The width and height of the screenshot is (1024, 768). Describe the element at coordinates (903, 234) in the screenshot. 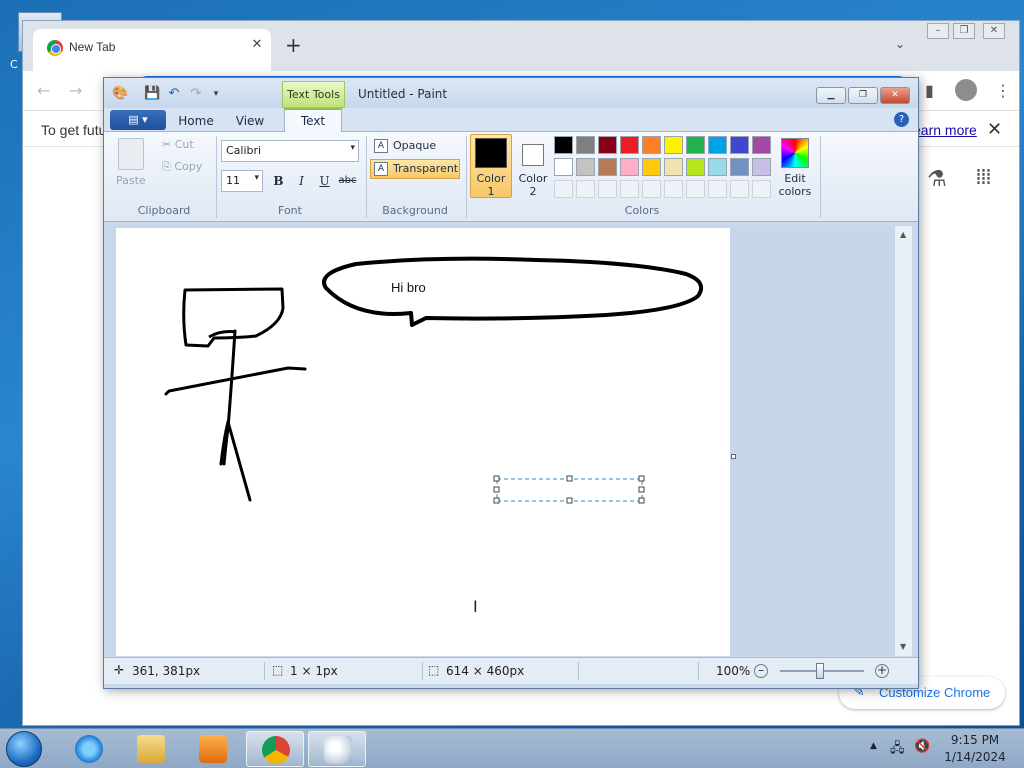

I see `scroll-up-icon: ▲` at that location.